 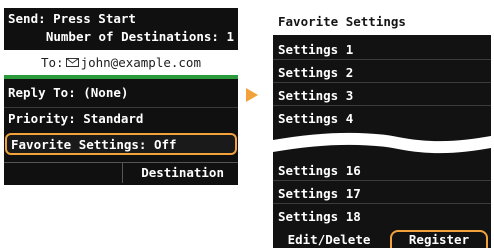 I want to click on to-field-underline, so click(x=121, y=77).